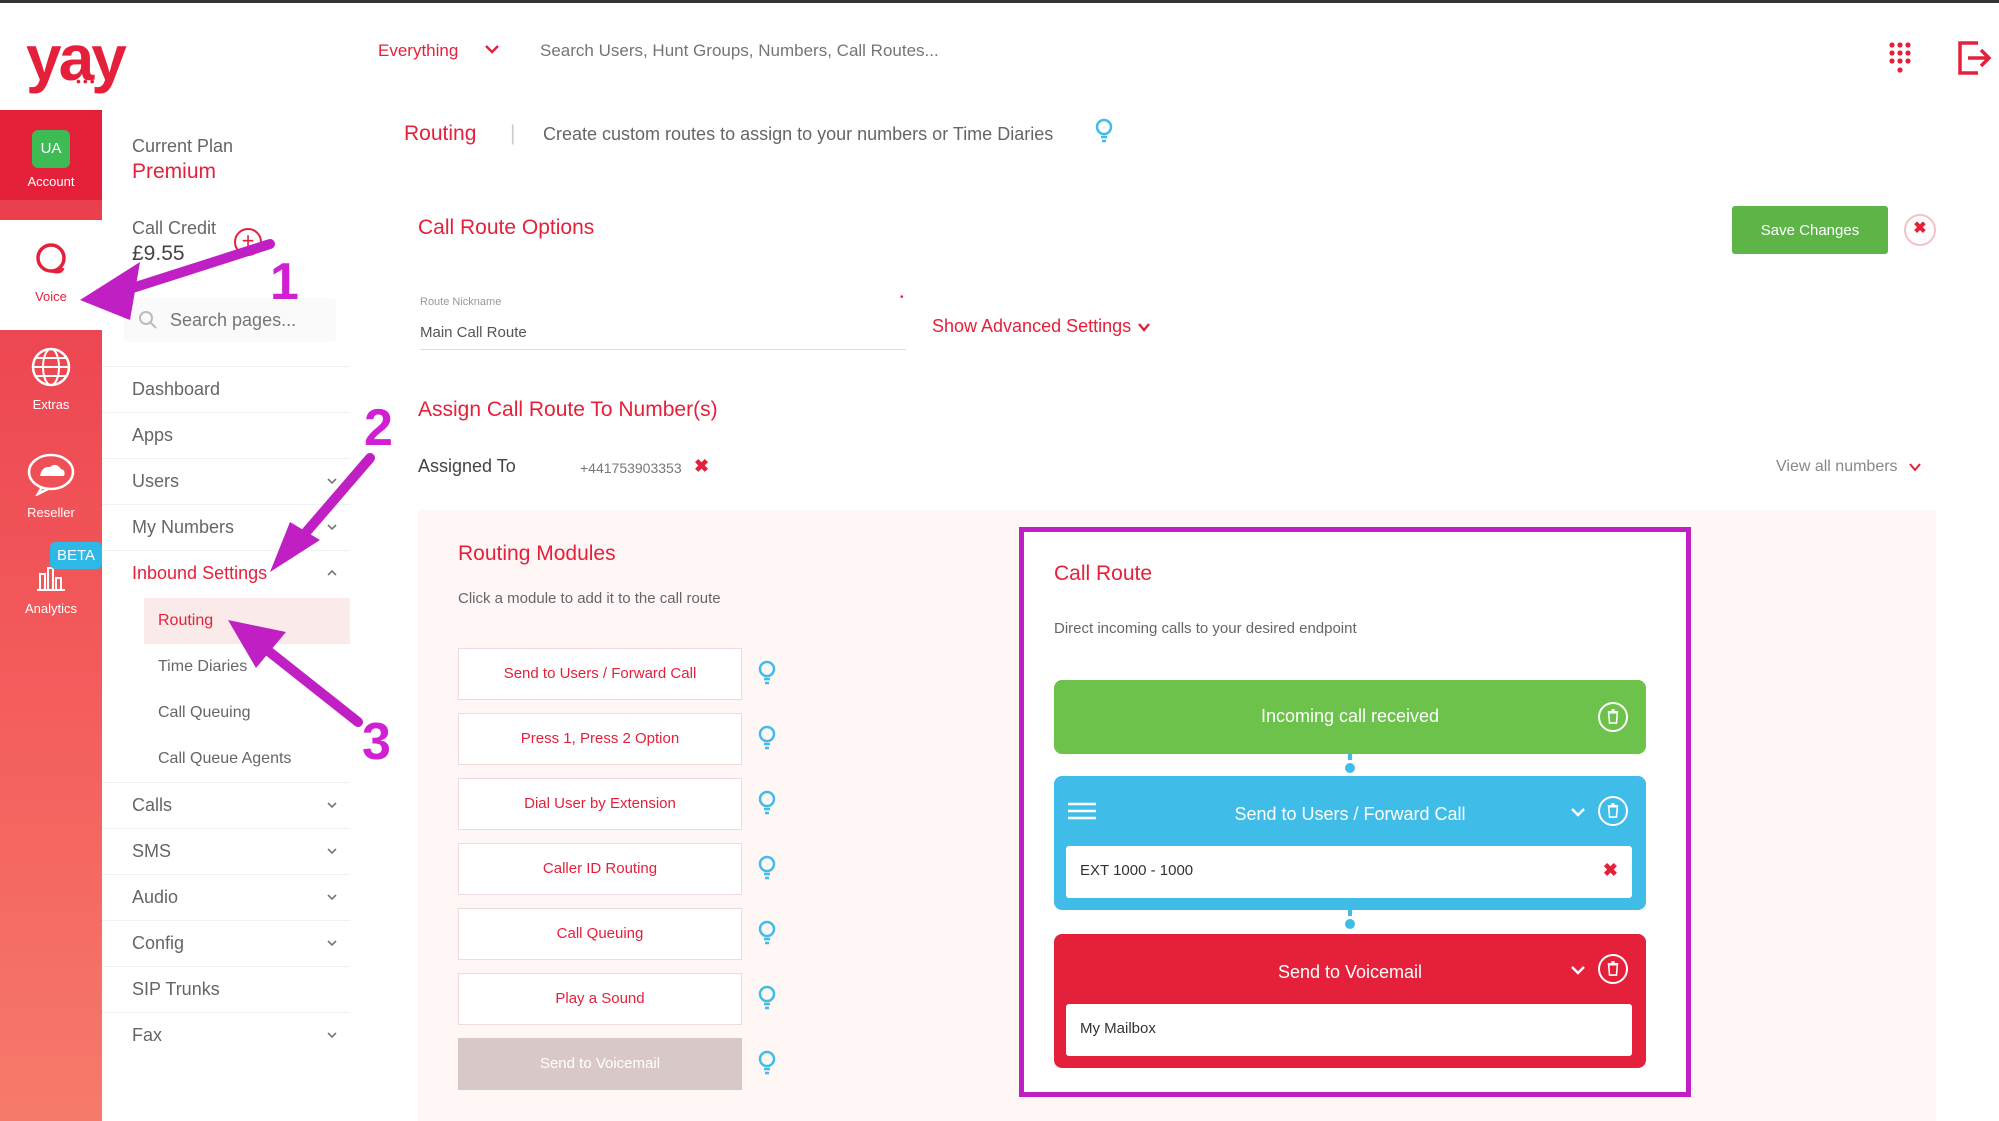 Image resolution: width=1999 pixels, height=1121 pixels. Describe the element at coordinates (226, 481) in the screenshot. I see `sidebar-item-users: Users` at that location.